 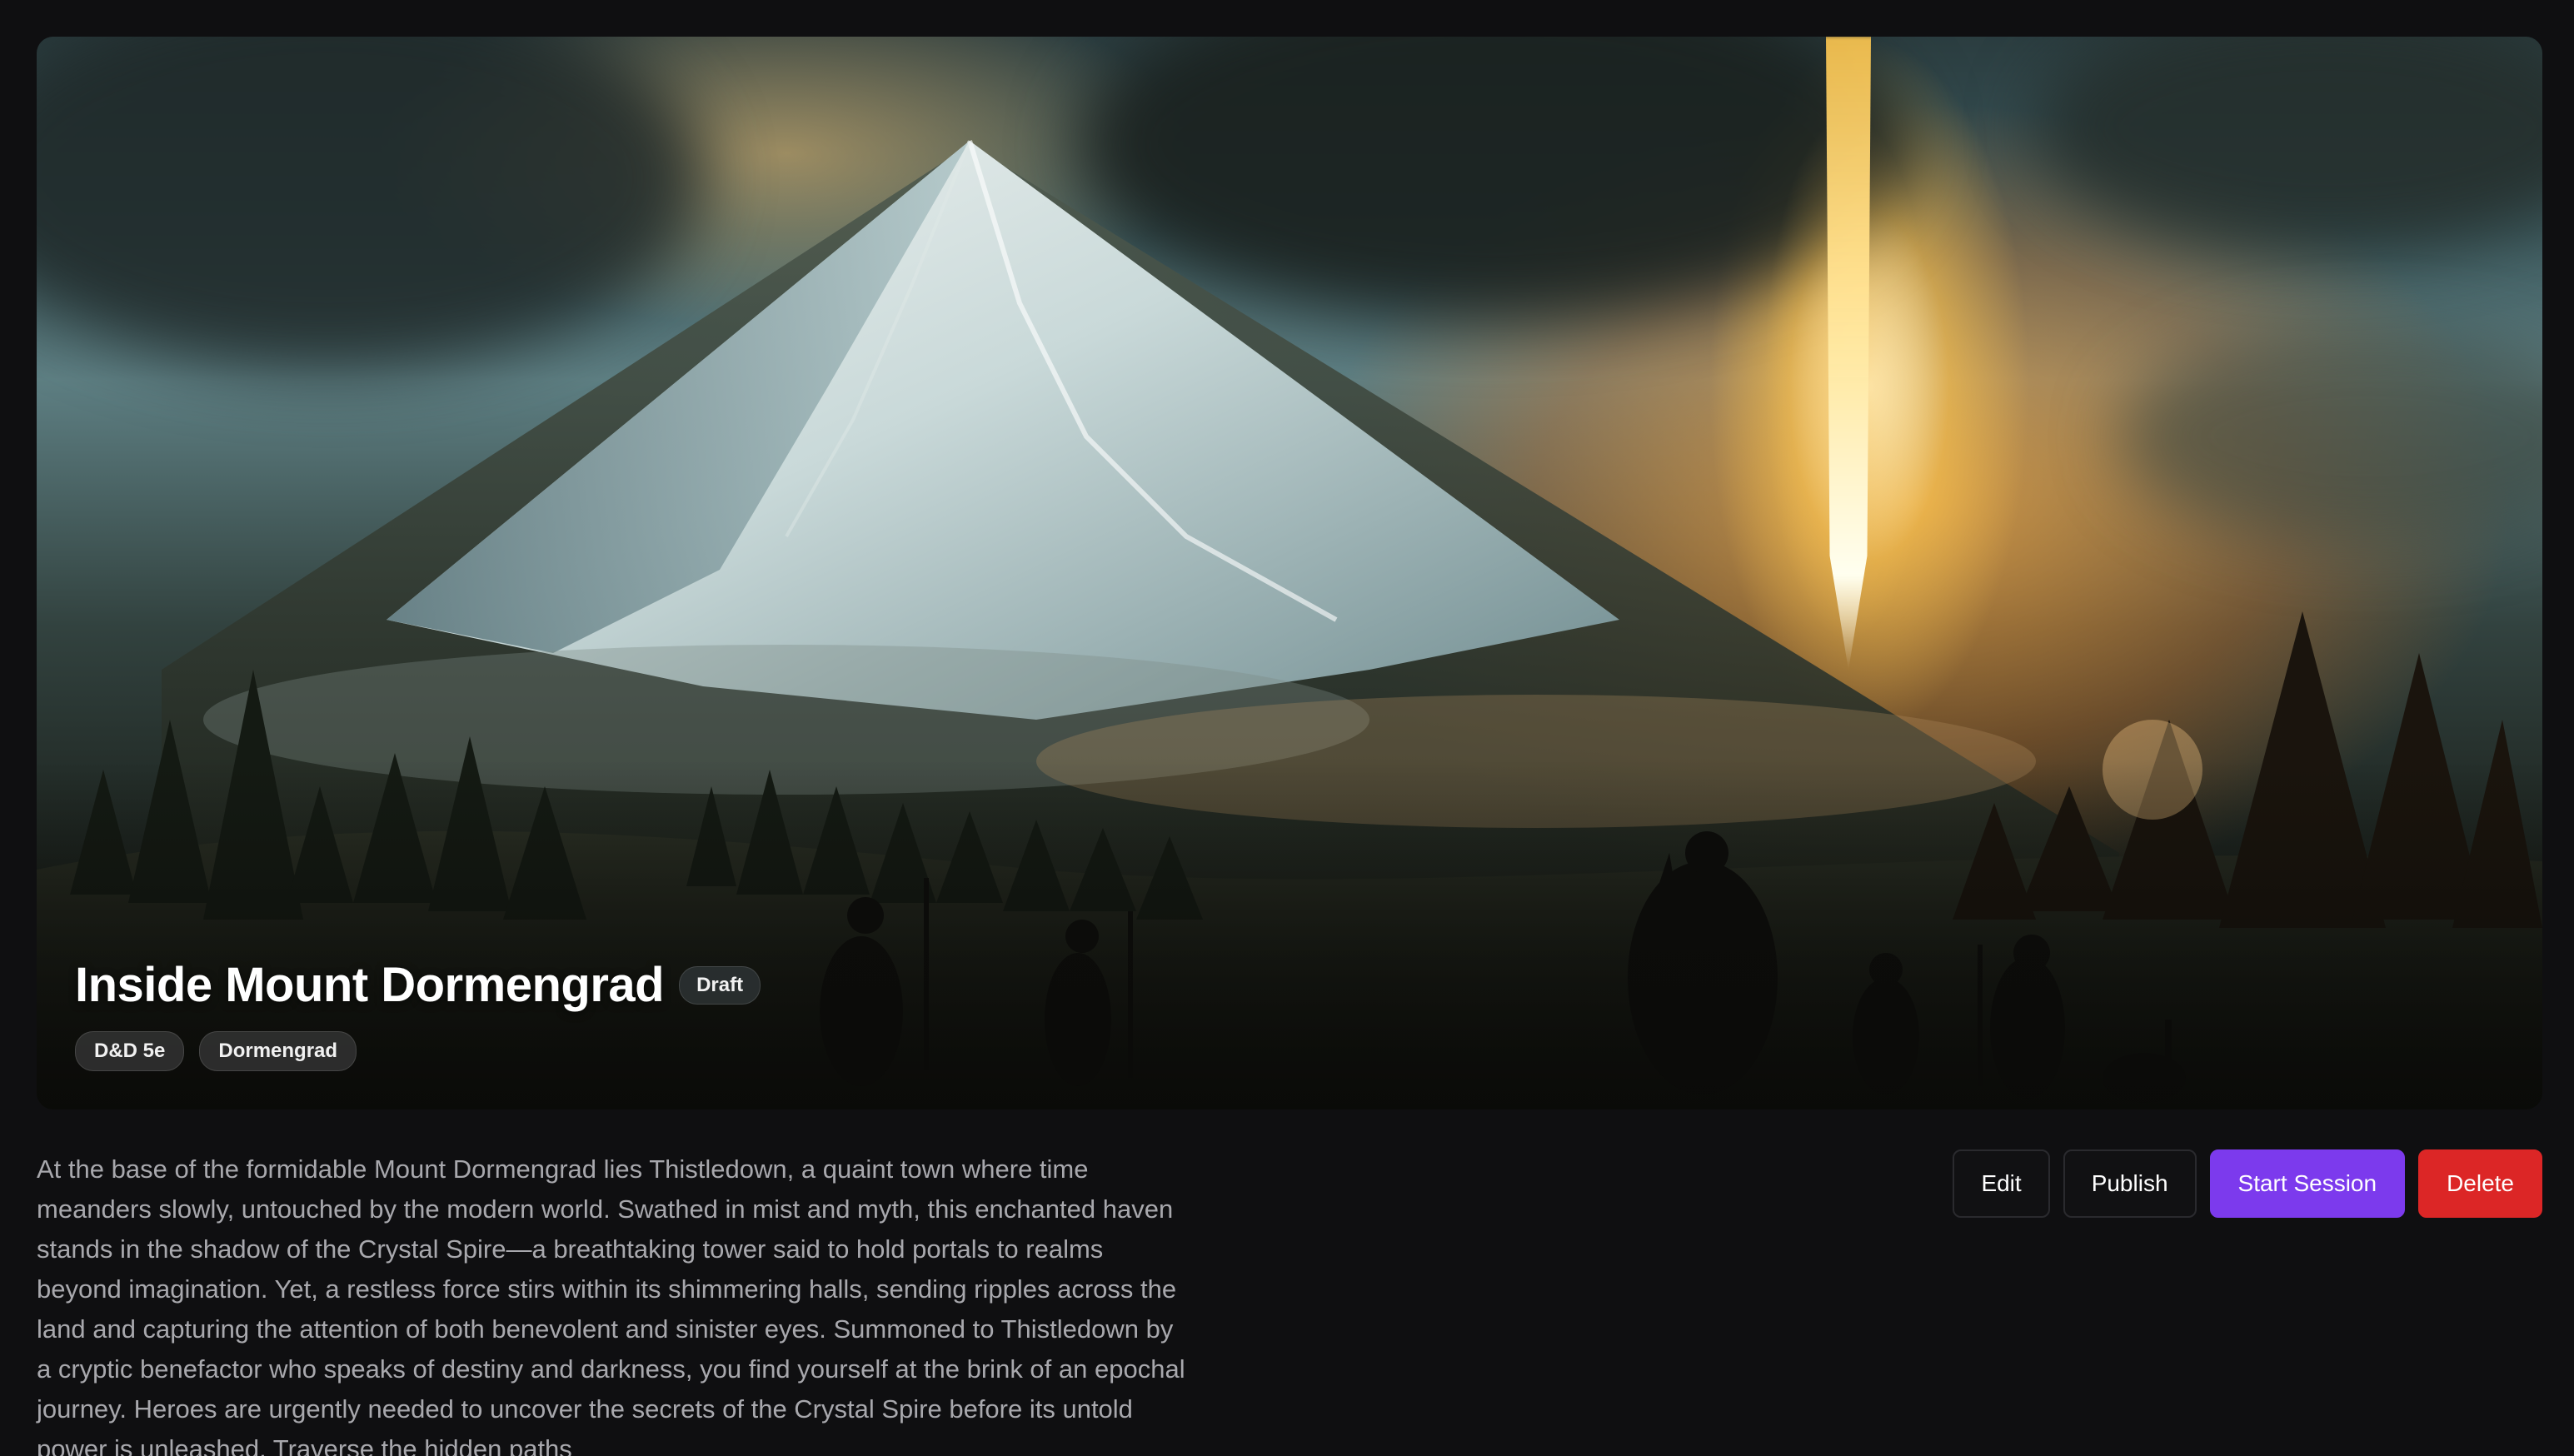 I want to click on tag-setting: Dormengrad, so click(x=278, y=1051).